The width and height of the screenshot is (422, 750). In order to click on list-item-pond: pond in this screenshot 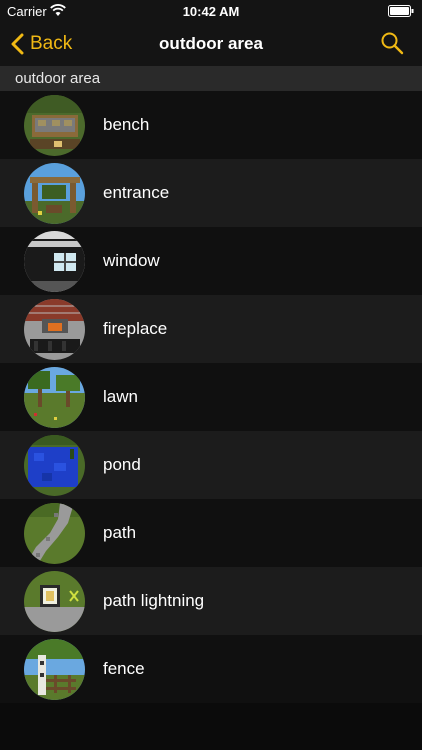, I will do `click(211, 465)`.